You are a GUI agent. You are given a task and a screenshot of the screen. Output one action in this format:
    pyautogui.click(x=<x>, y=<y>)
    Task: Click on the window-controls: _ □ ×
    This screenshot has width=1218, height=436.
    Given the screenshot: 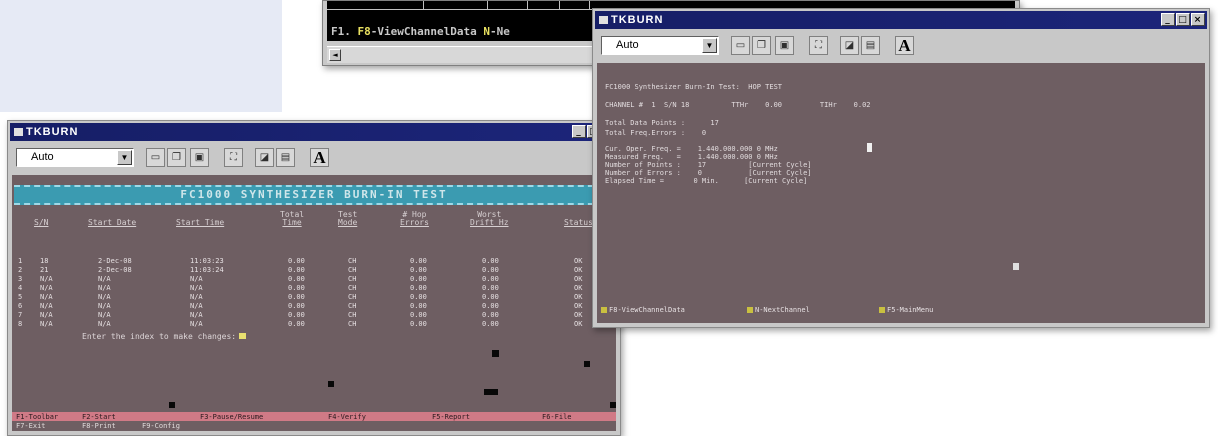 What is the action you would take?
    pyautogui.click(x=1183, y=19)
    